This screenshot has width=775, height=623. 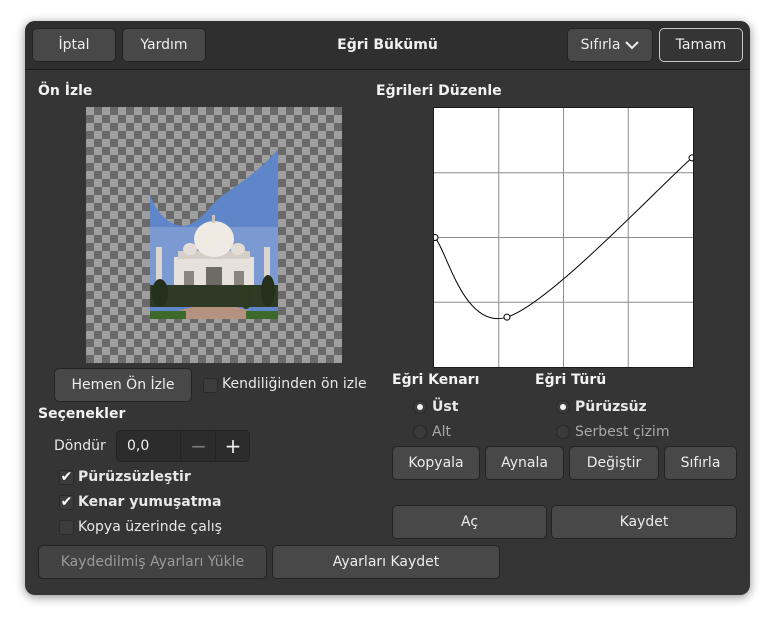 I want to click on save-label: Kaydet, so click(x=644, y=522).